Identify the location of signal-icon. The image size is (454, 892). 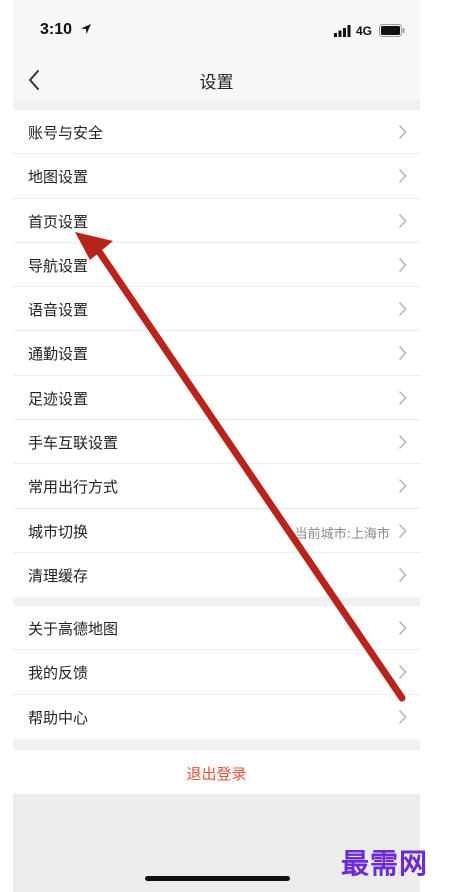
(342, 31).